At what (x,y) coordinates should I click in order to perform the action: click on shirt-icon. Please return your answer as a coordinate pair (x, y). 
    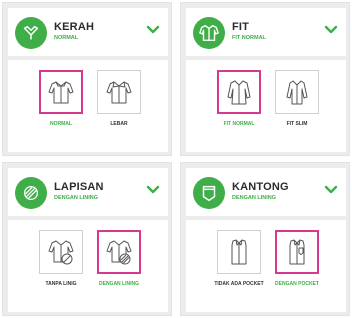
    Looking at the image, I should click on (61, 92).